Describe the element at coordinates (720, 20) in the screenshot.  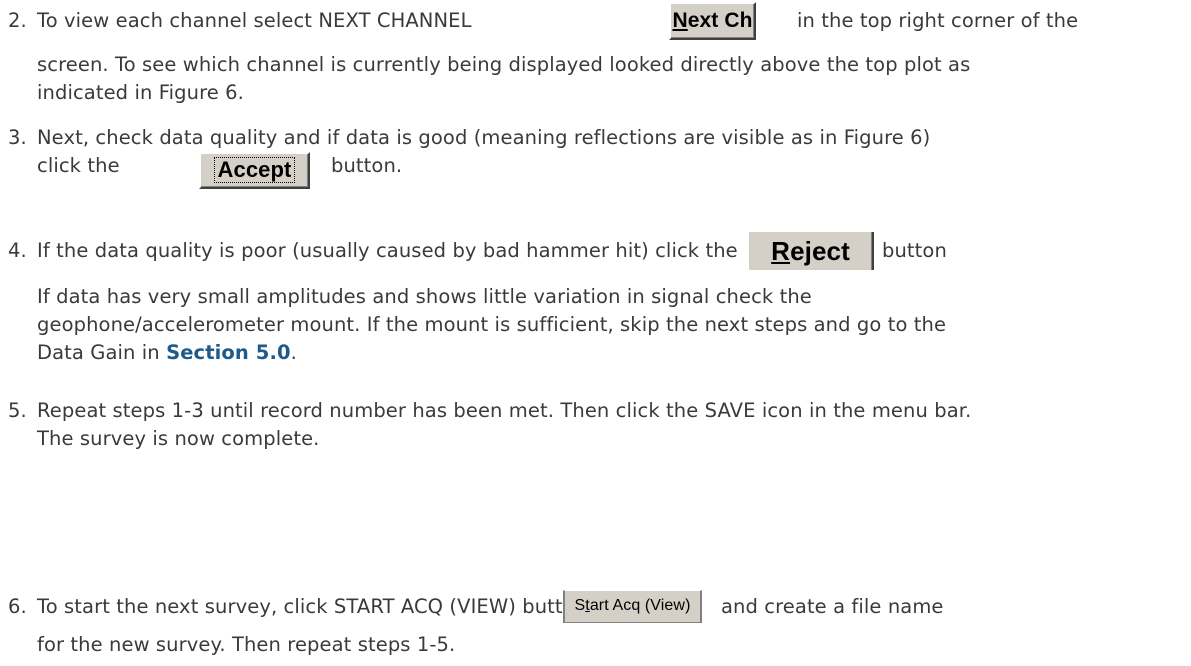
I see `button-label: ext Ch` at that location.